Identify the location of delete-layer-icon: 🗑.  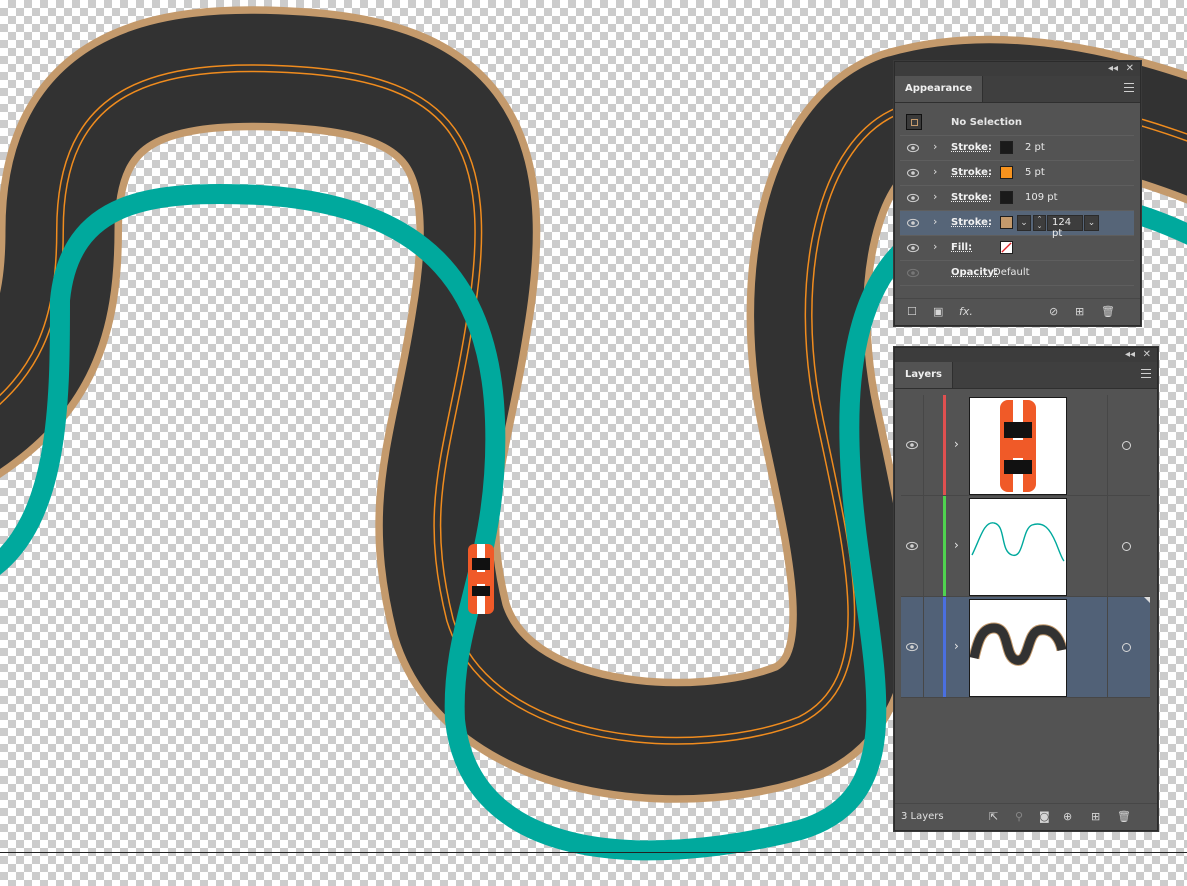
(1124, 816).